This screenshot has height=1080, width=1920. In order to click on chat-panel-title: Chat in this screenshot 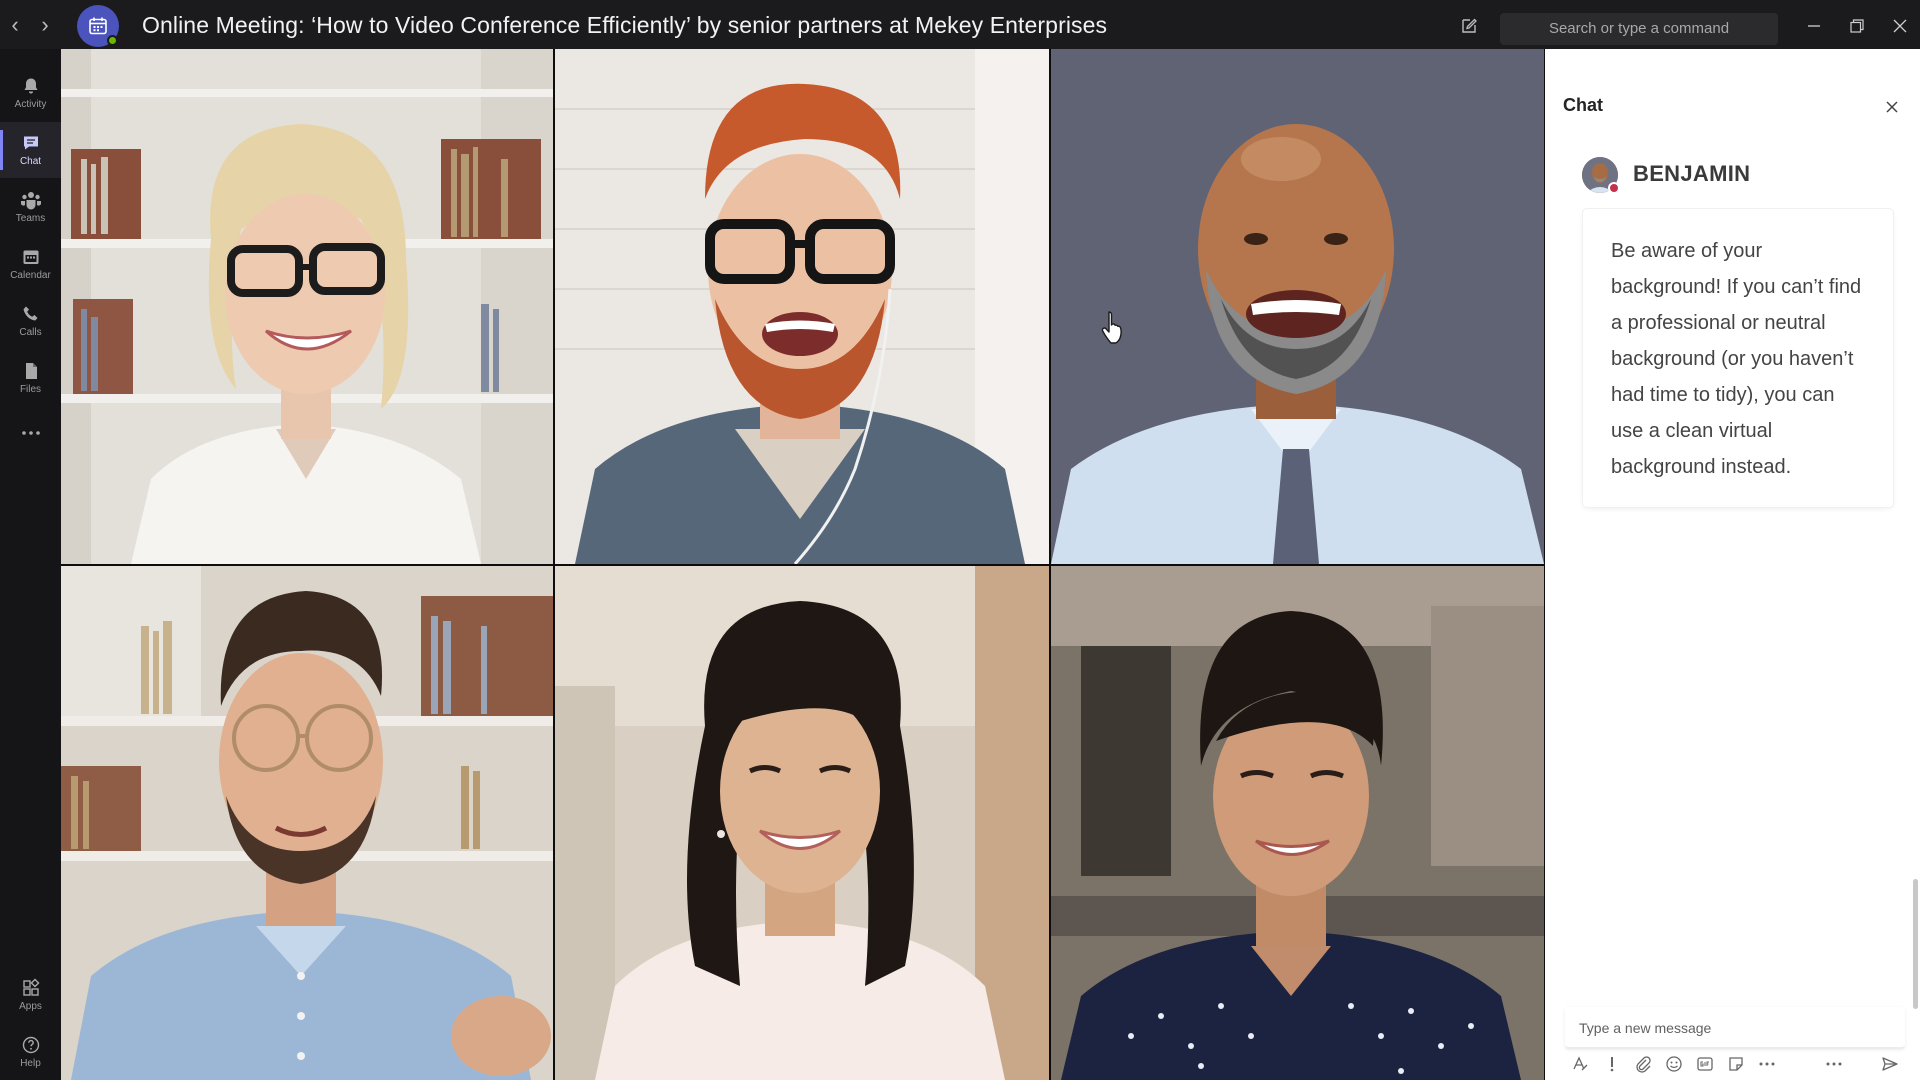, I will do `click(1583, 105)`.